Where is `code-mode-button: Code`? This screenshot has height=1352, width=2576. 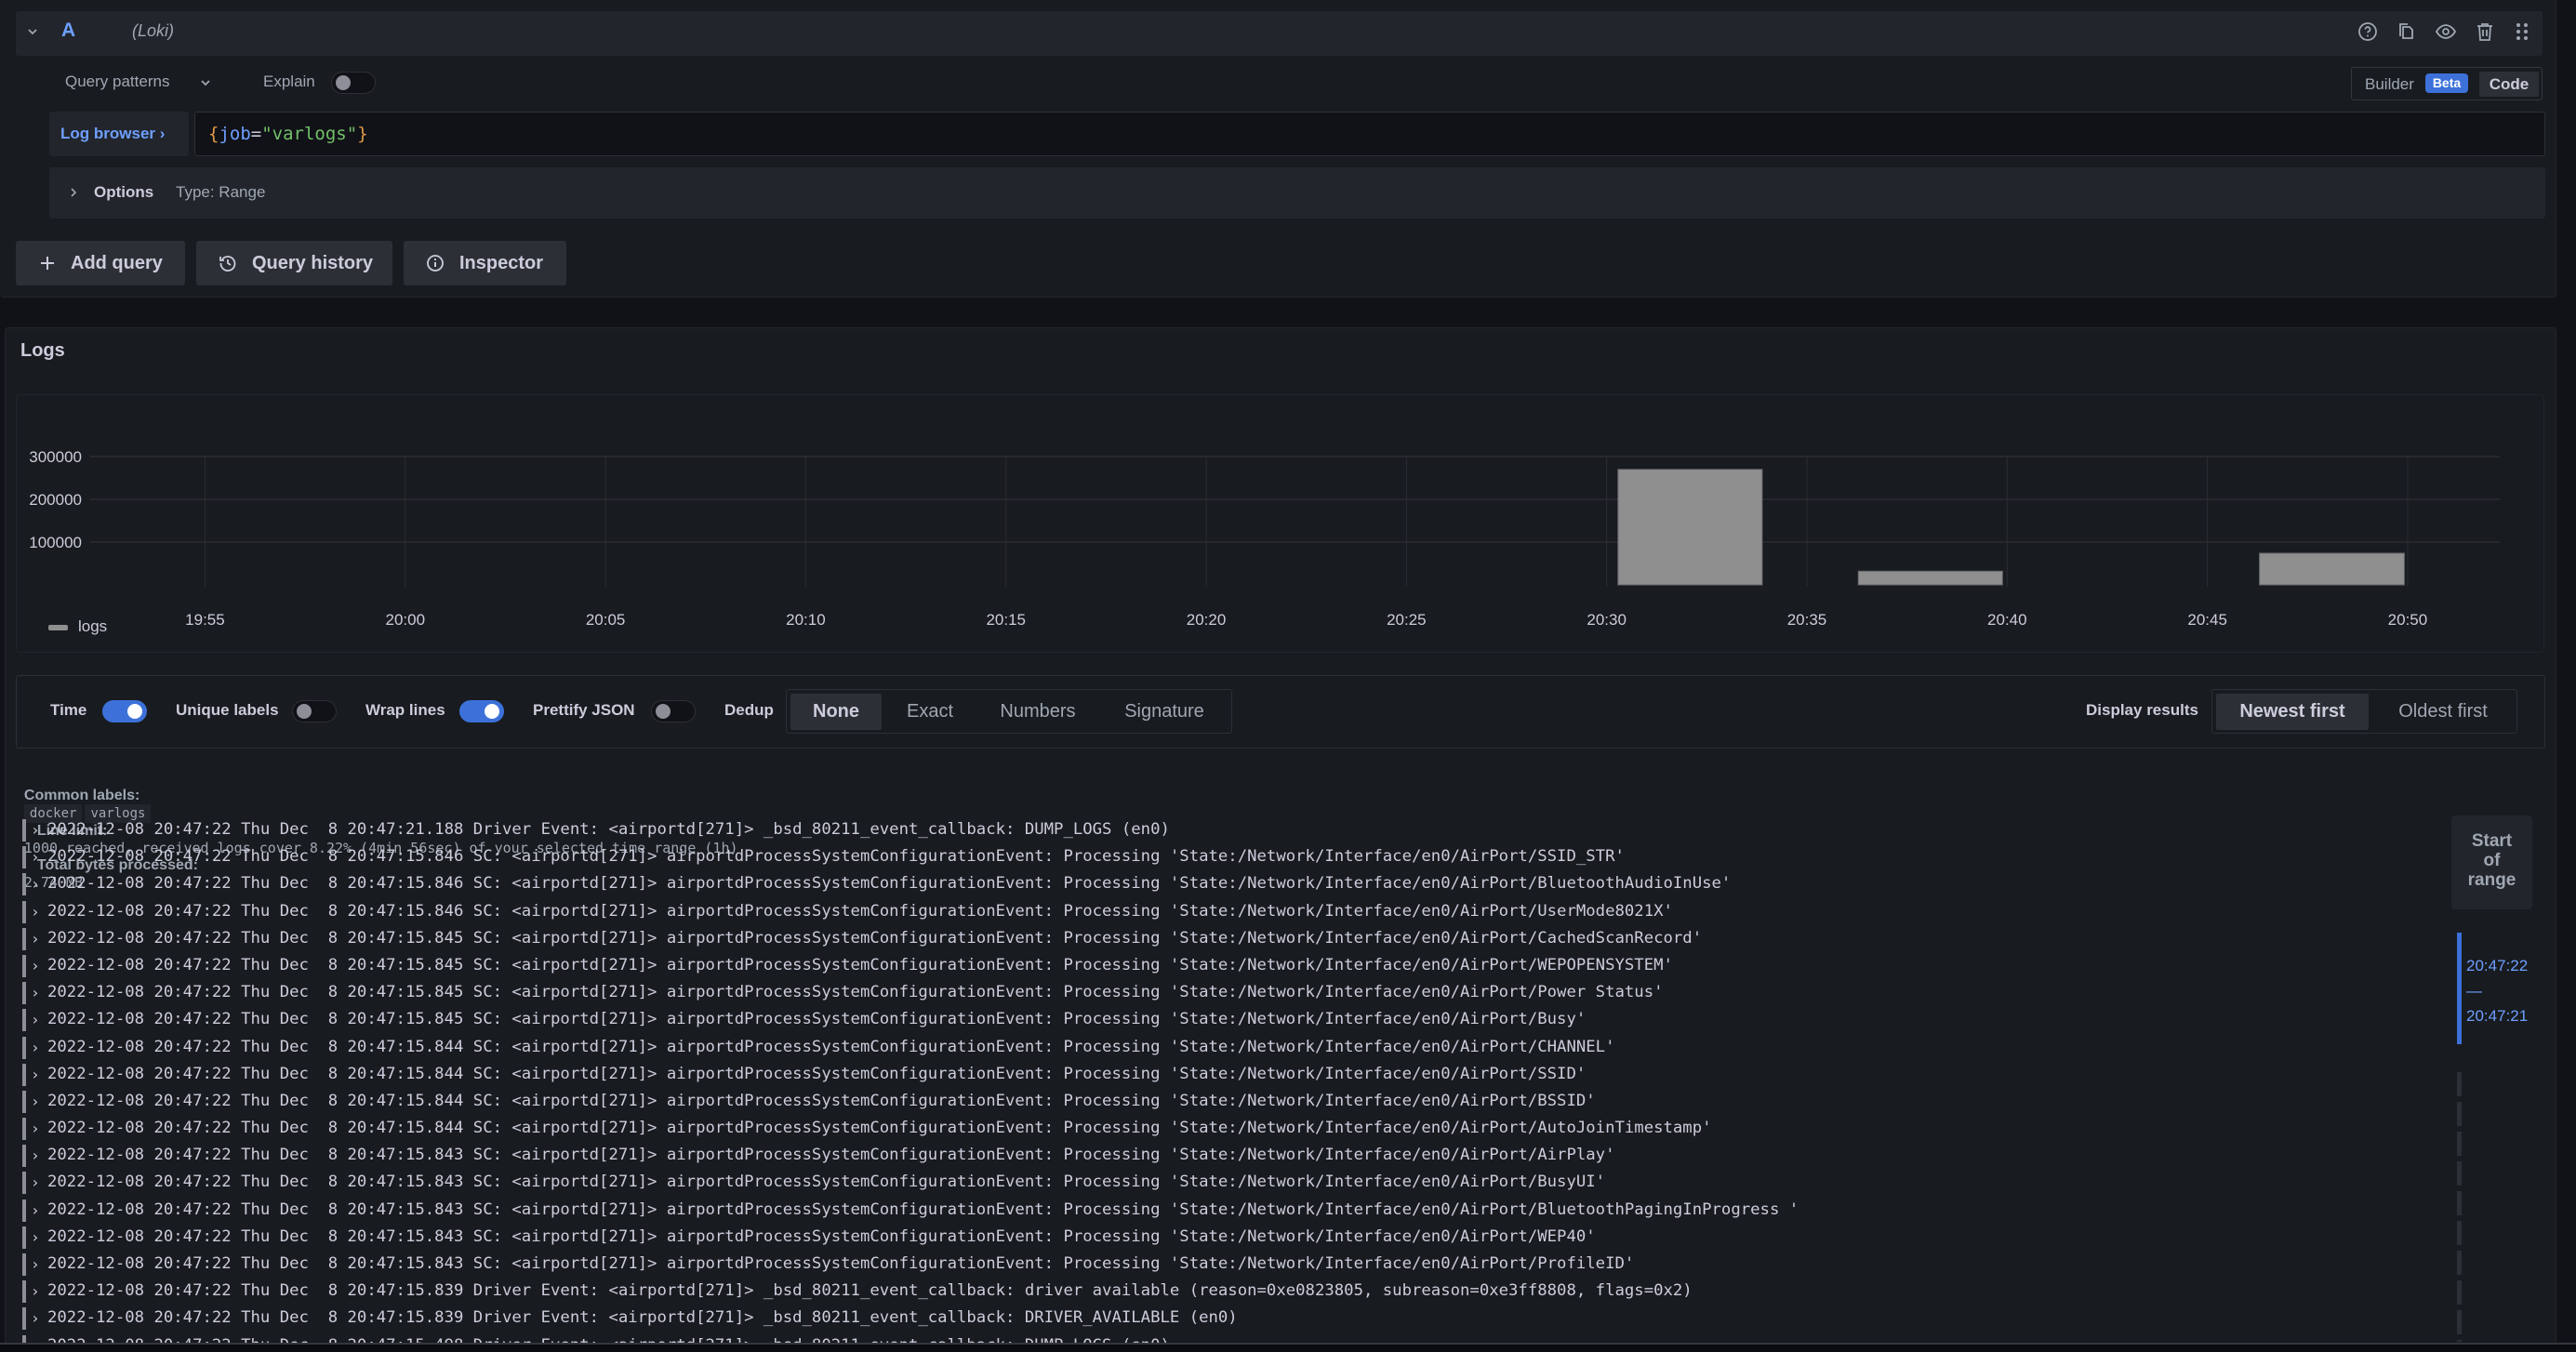 code-mode-button: Code is located at coordinates (2509, 85).